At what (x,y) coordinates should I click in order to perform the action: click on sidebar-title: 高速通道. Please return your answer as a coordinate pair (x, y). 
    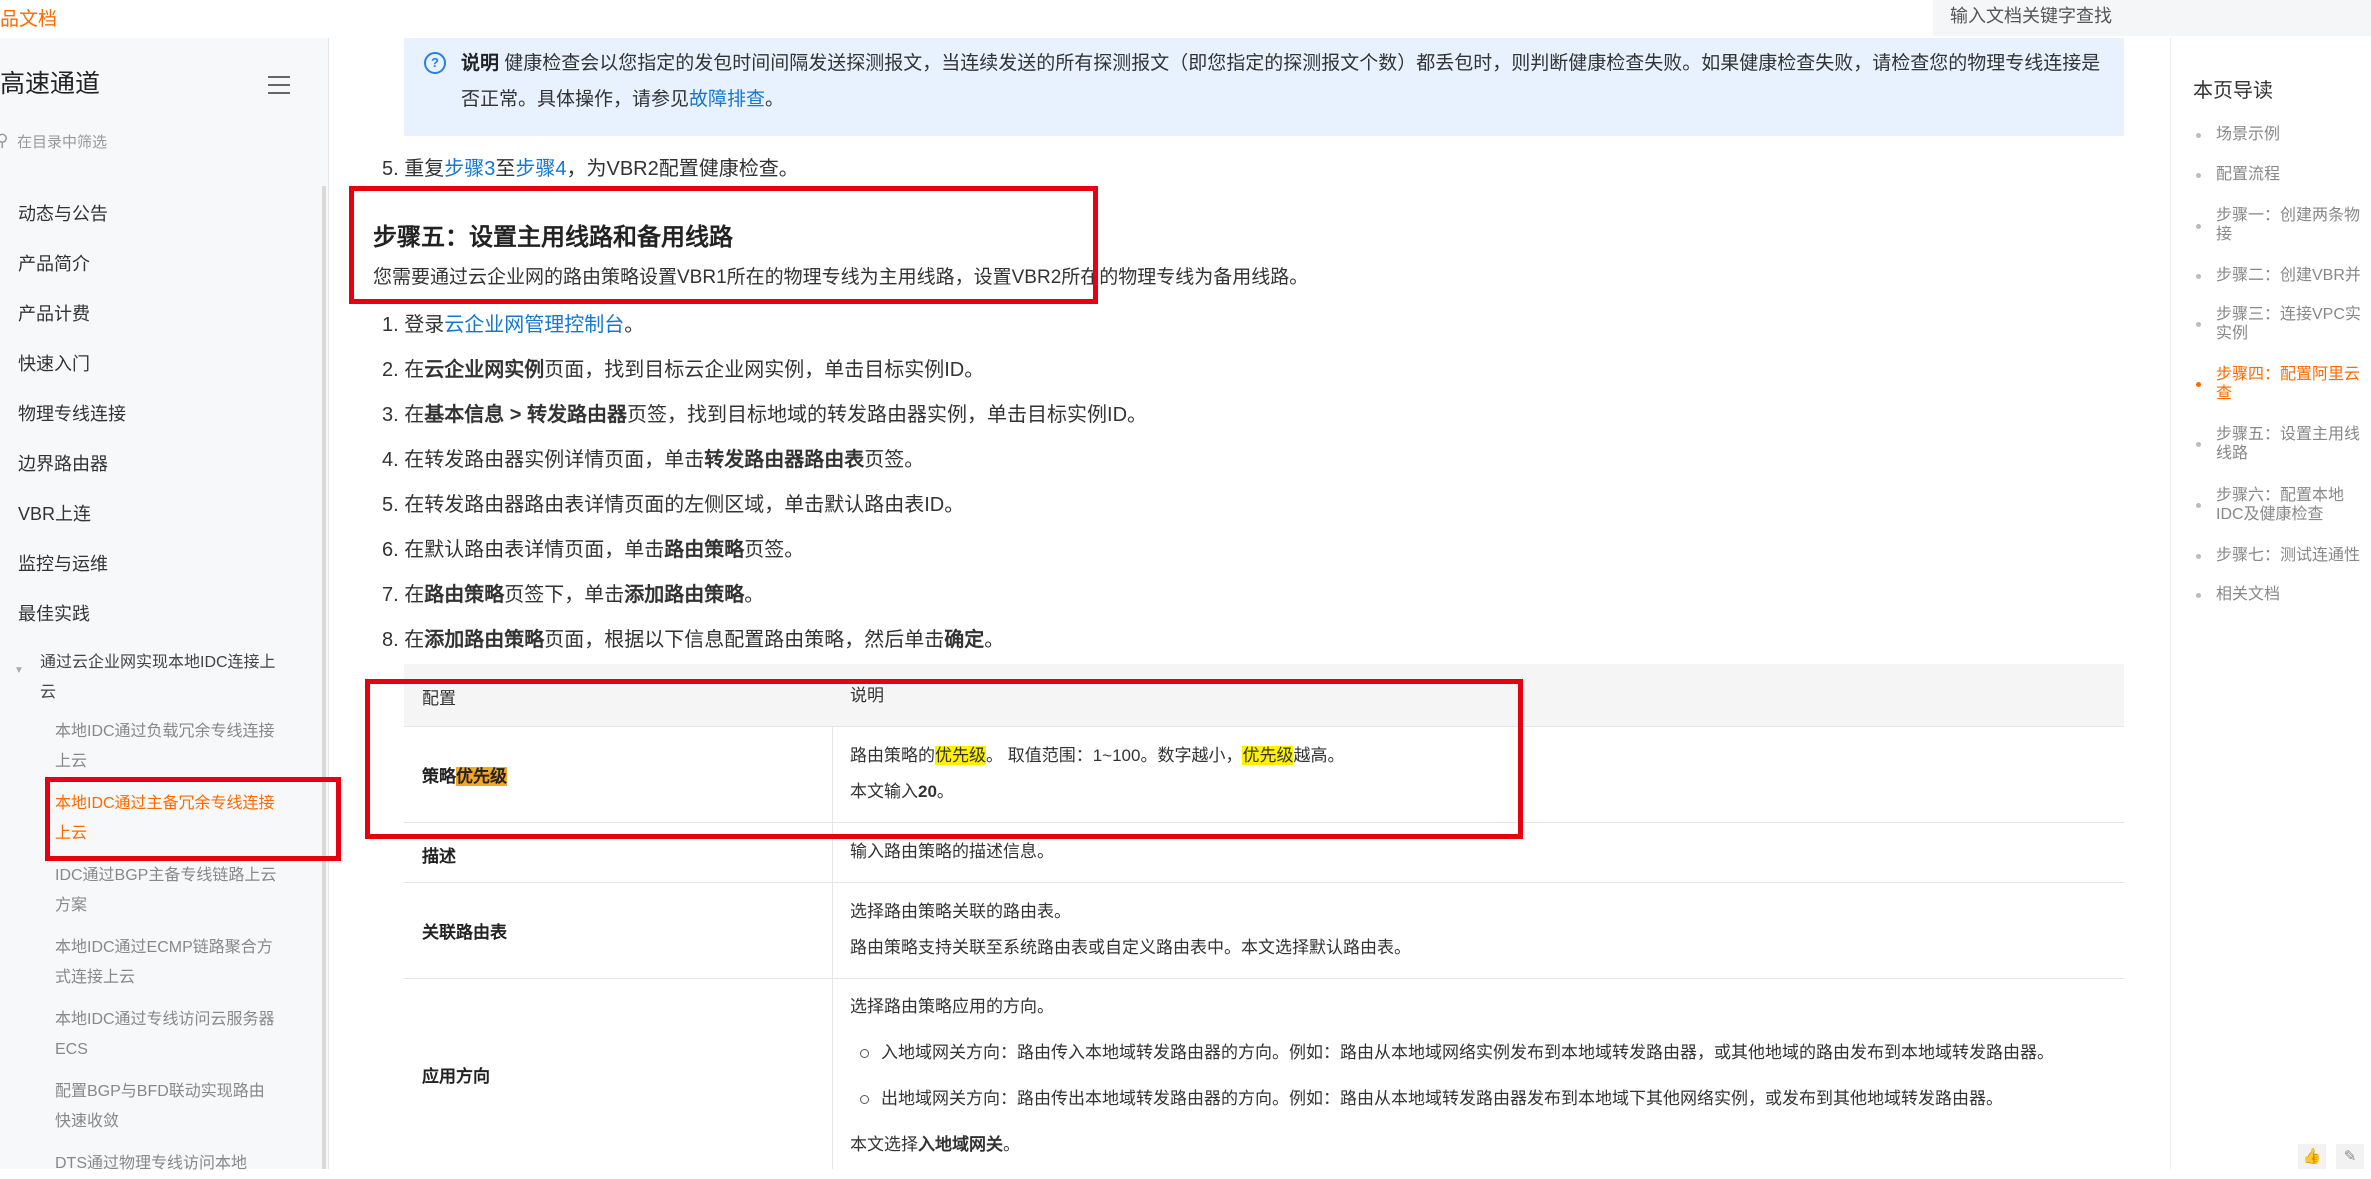
    Looking at the image, I should click on (50, 84).